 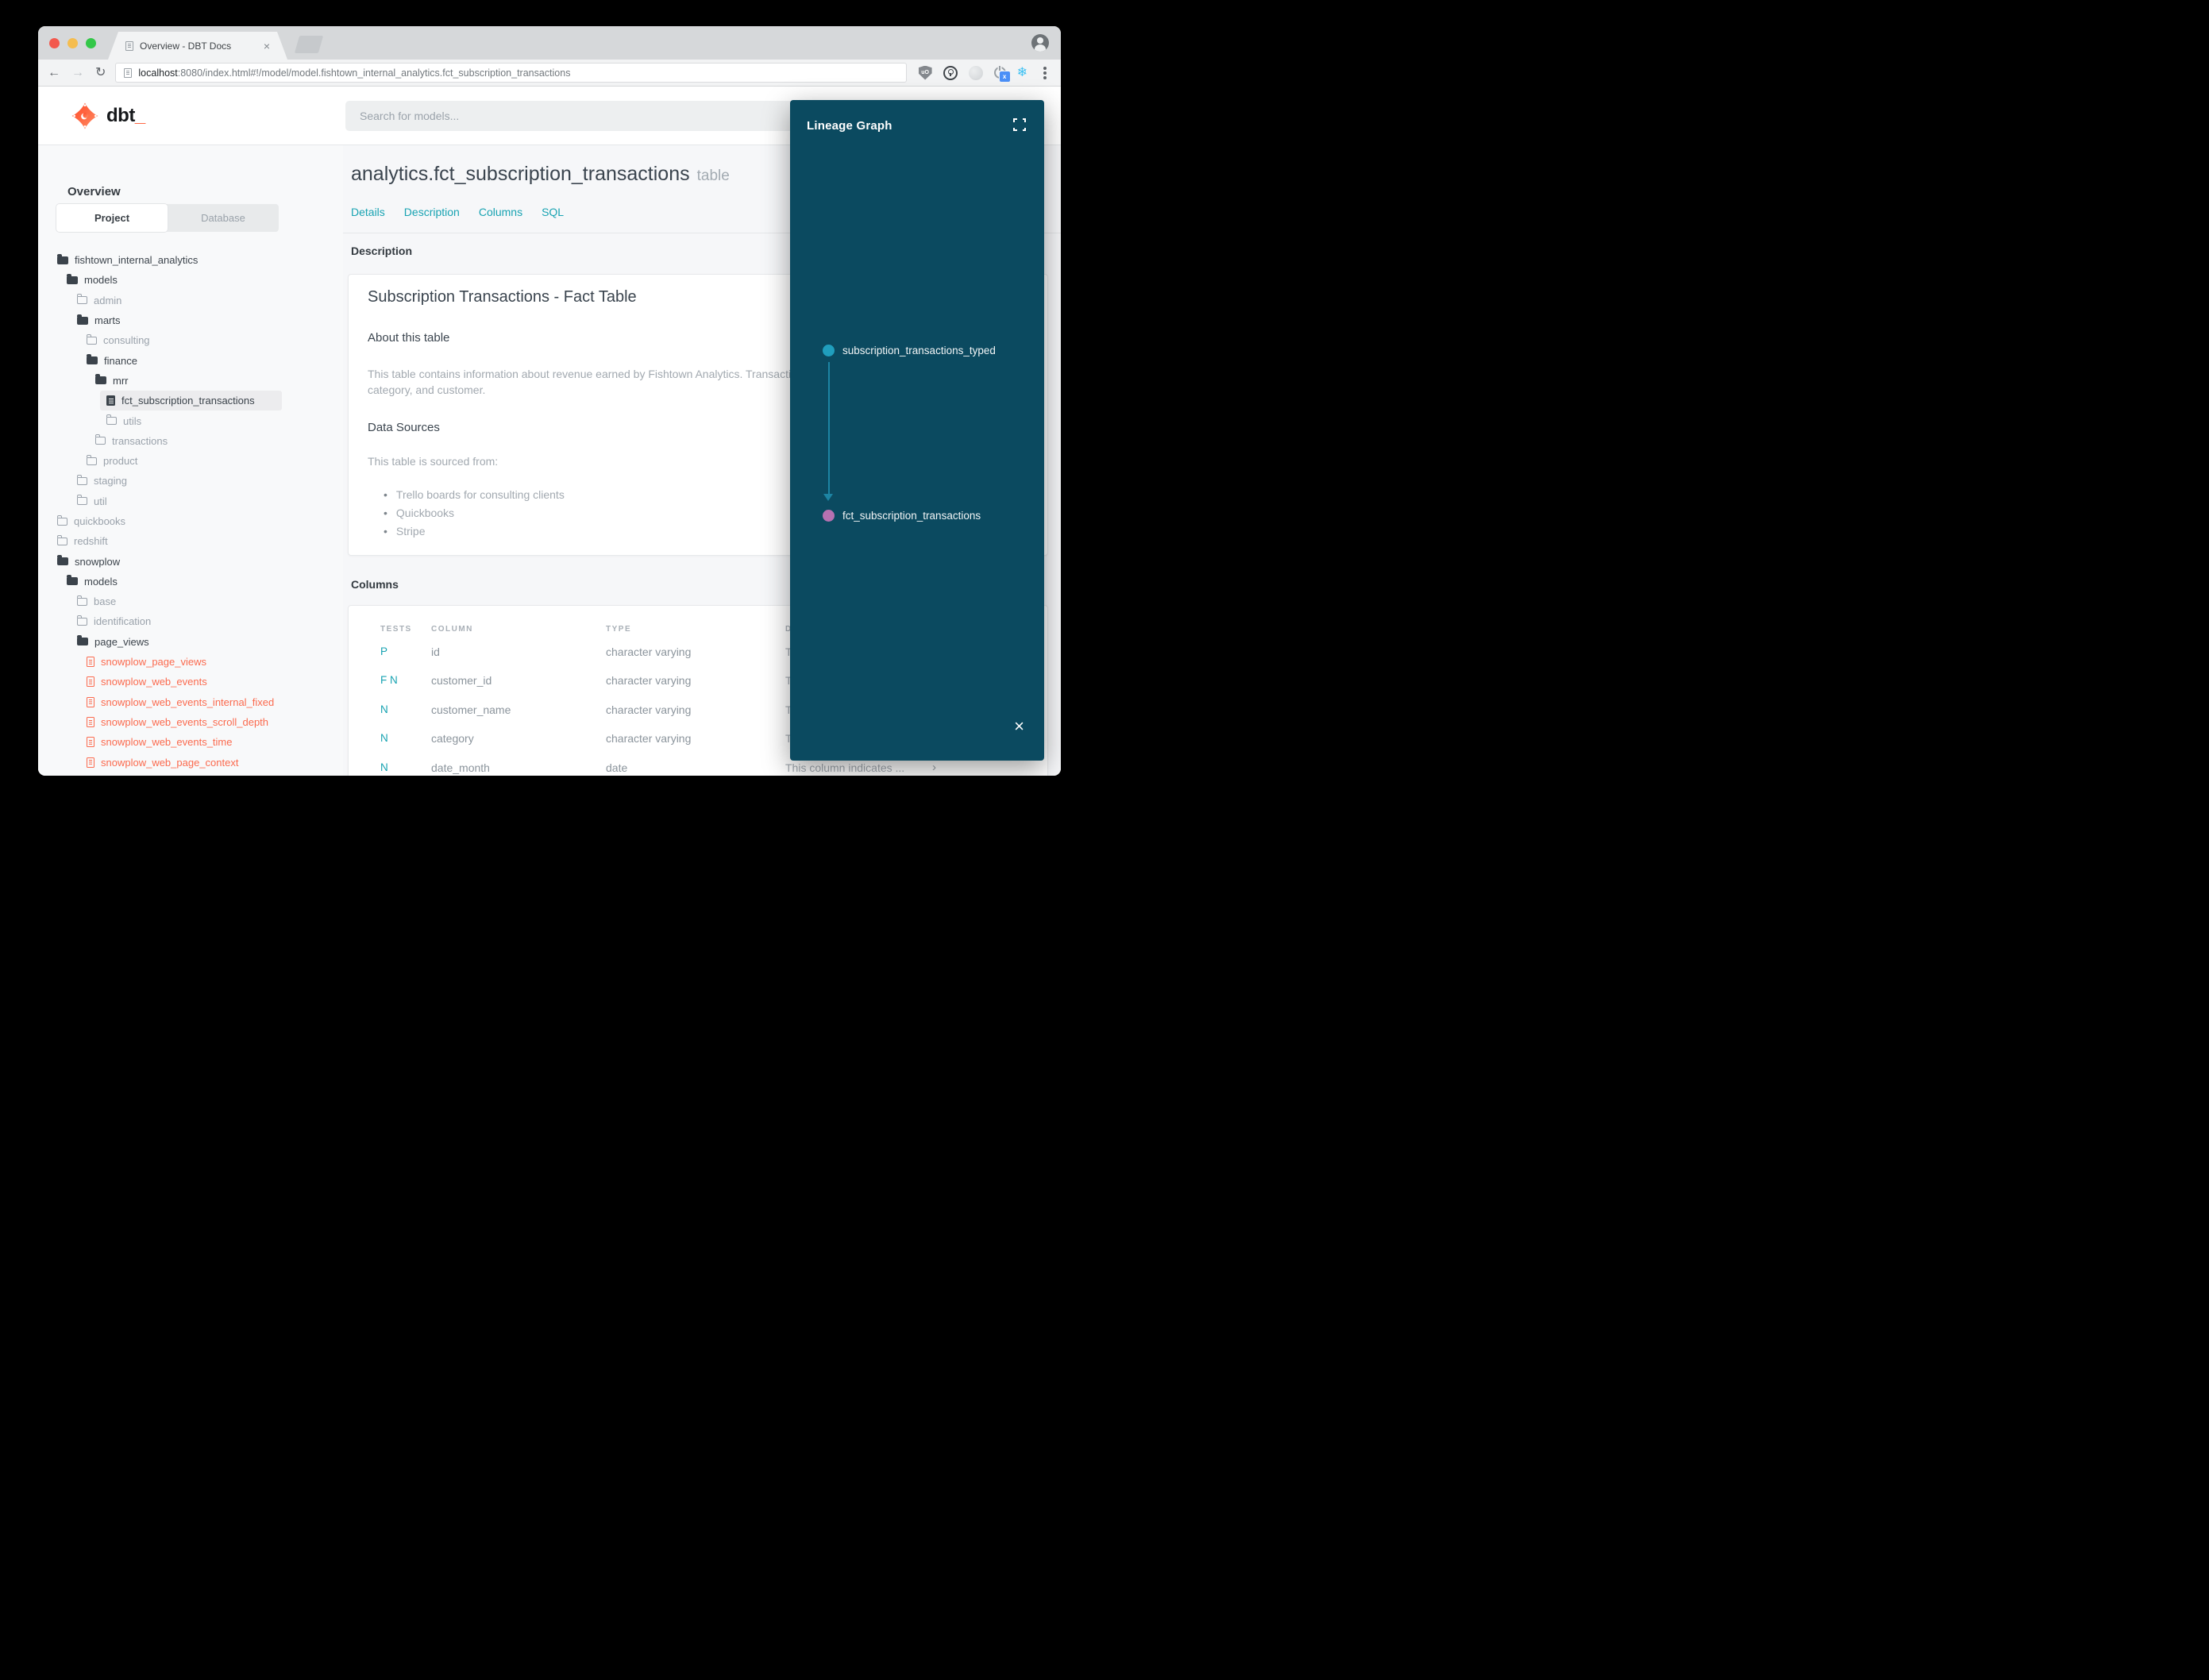 What do you see at coordinates (453, 738) in the screenshot?
I see `column-cell: category` at bounding box center [453, 738].